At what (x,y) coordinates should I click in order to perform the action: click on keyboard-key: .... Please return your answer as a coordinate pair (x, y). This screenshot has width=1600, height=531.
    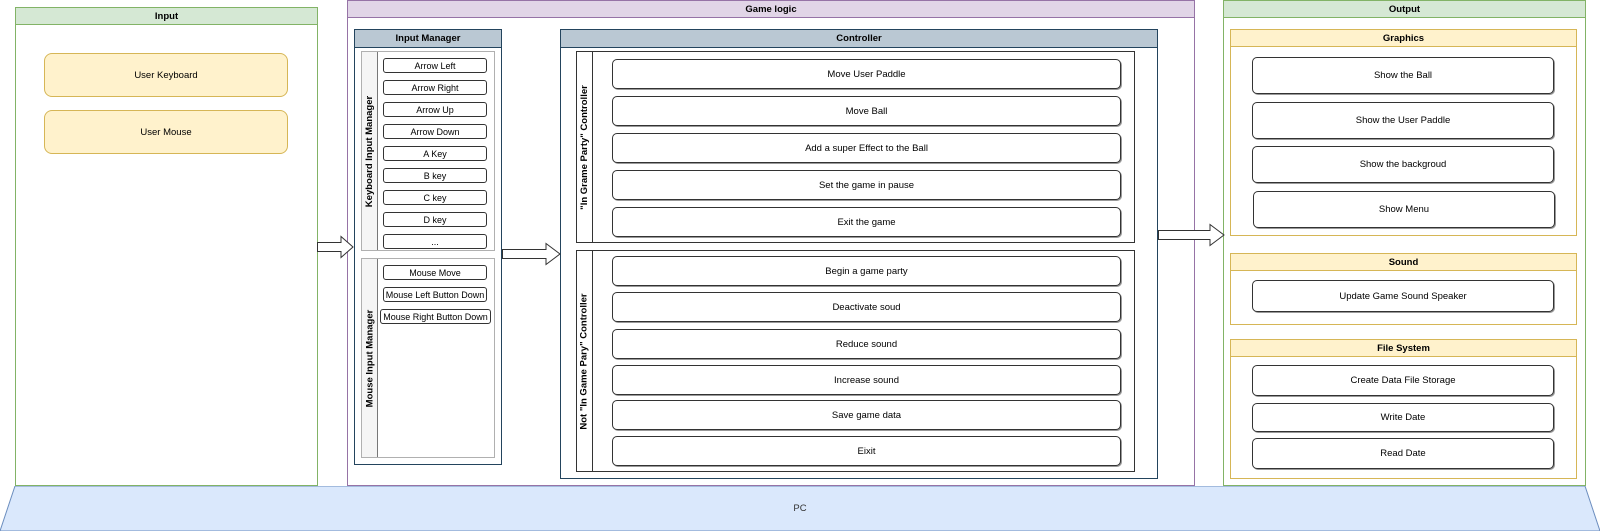
    Looking at the image, I should click on (435, 241).